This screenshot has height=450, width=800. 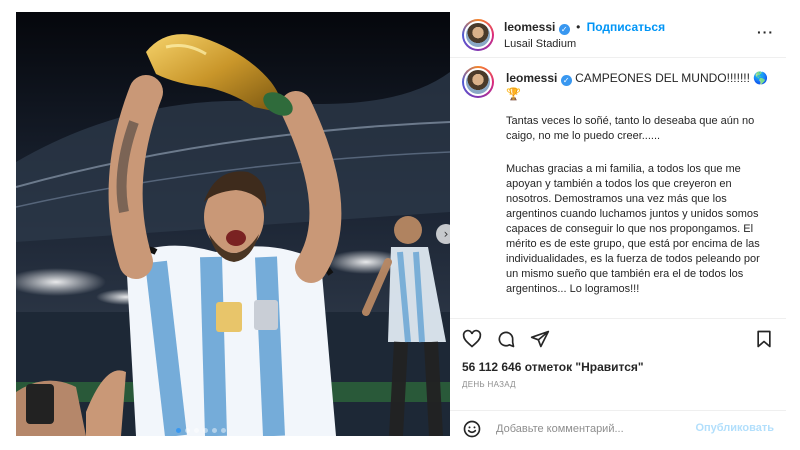 What do you see at coordinates (540, 44) in the screenshot?
I see `location-link: Lusail Stadium` at bounding box center [540, 44].